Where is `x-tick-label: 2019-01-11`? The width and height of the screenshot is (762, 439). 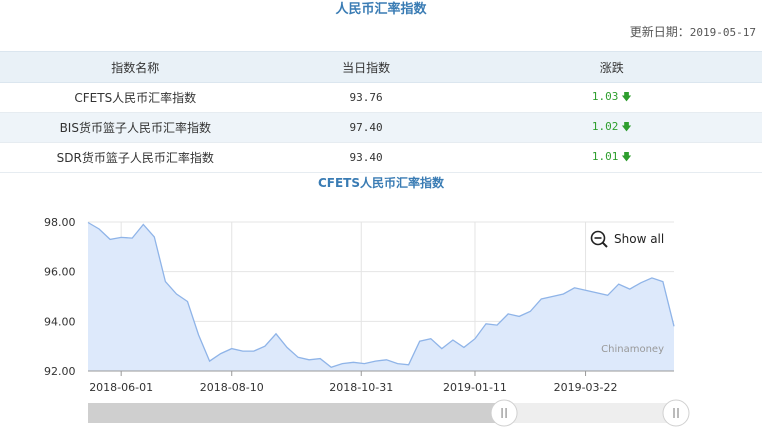 x-tick-label: 2019-01-11 is located at coordinates (475, 387).